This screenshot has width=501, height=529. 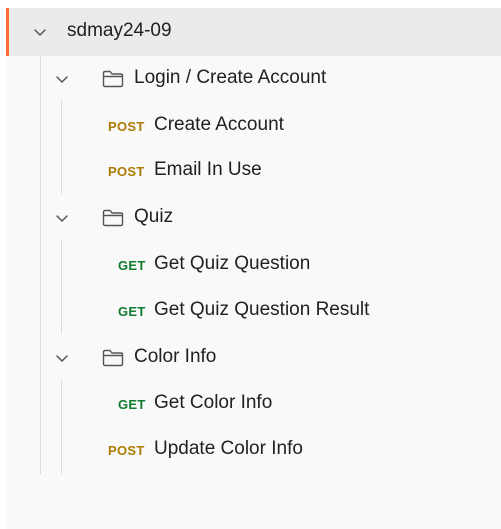 What do you see at coordinates (230, 77) in the screenshot?
I see `folder-name: Login / Create Account` at bounding box center [230, 77].